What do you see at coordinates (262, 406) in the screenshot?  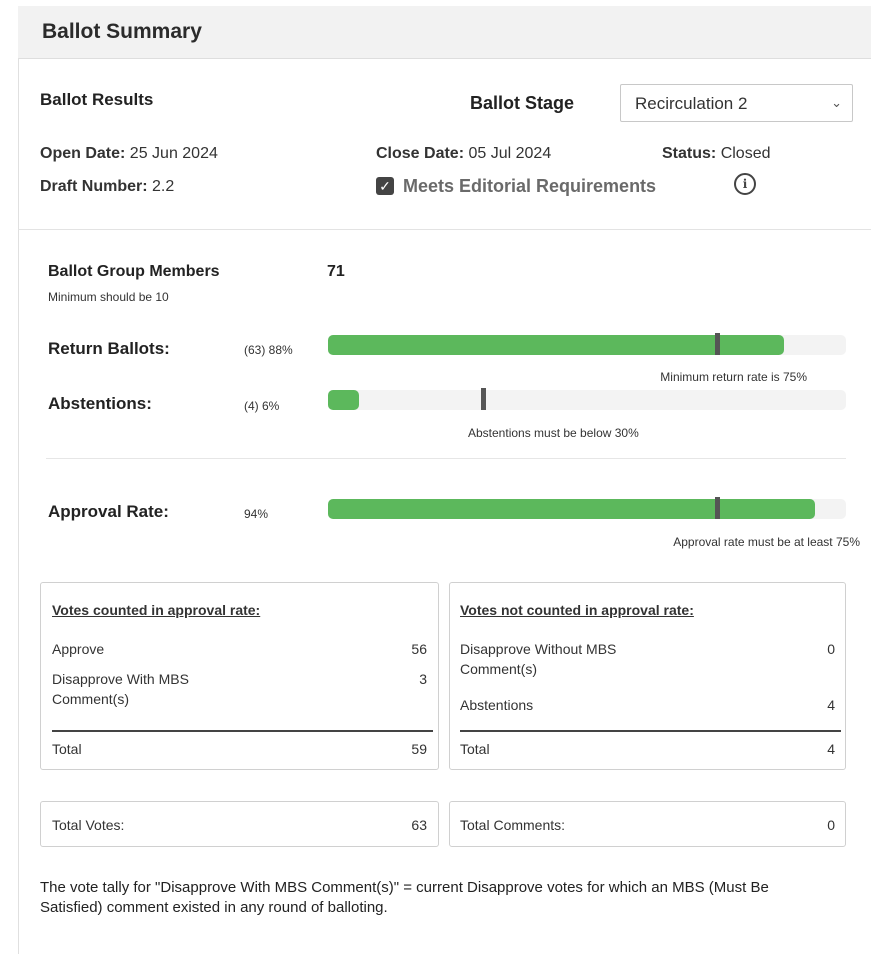 I see `abstentions-value: (4) 6%` at bounding box center [262, 406].